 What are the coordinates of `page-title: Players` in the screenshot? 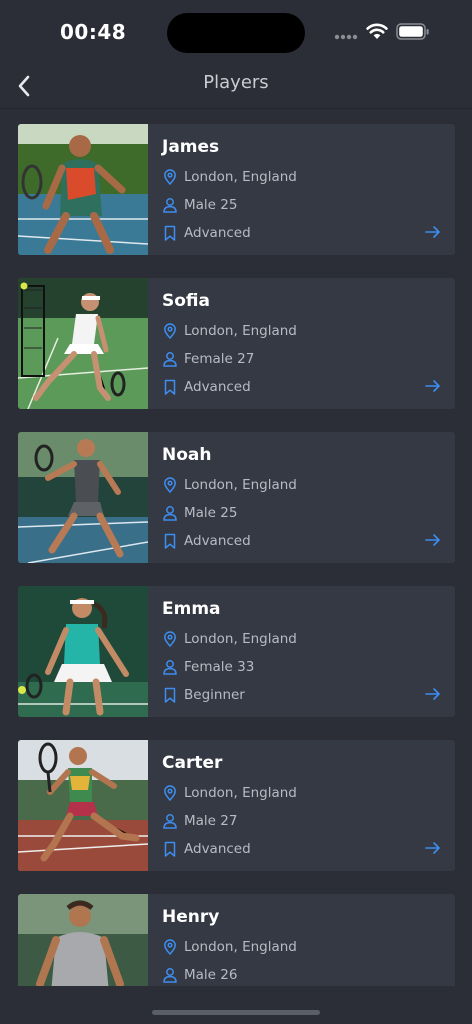 It's located at (236, 82).